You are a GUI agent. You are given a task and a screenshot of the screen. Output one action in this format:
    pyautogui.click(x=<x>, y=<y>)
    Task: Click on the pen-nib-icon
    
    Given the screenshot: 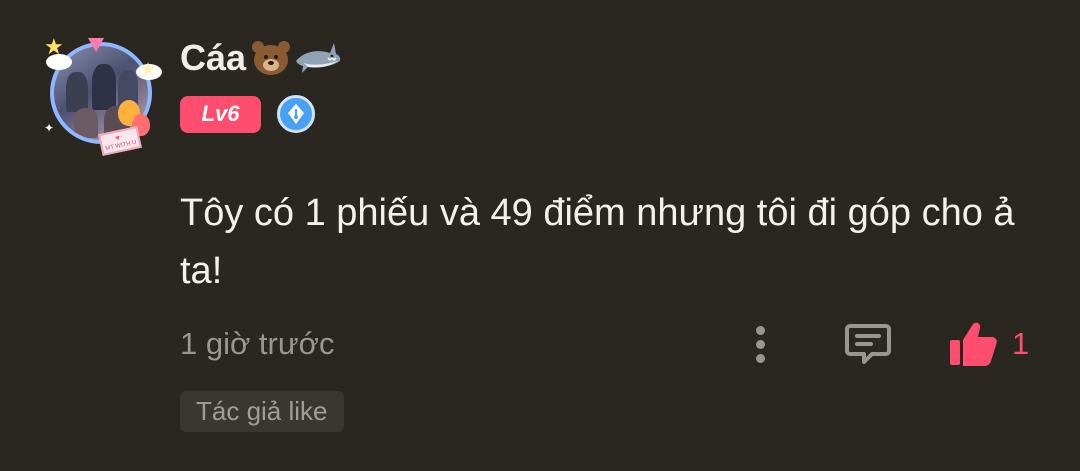 What is the action you would take?
    pyautogui.click(x=296, y=114)
    